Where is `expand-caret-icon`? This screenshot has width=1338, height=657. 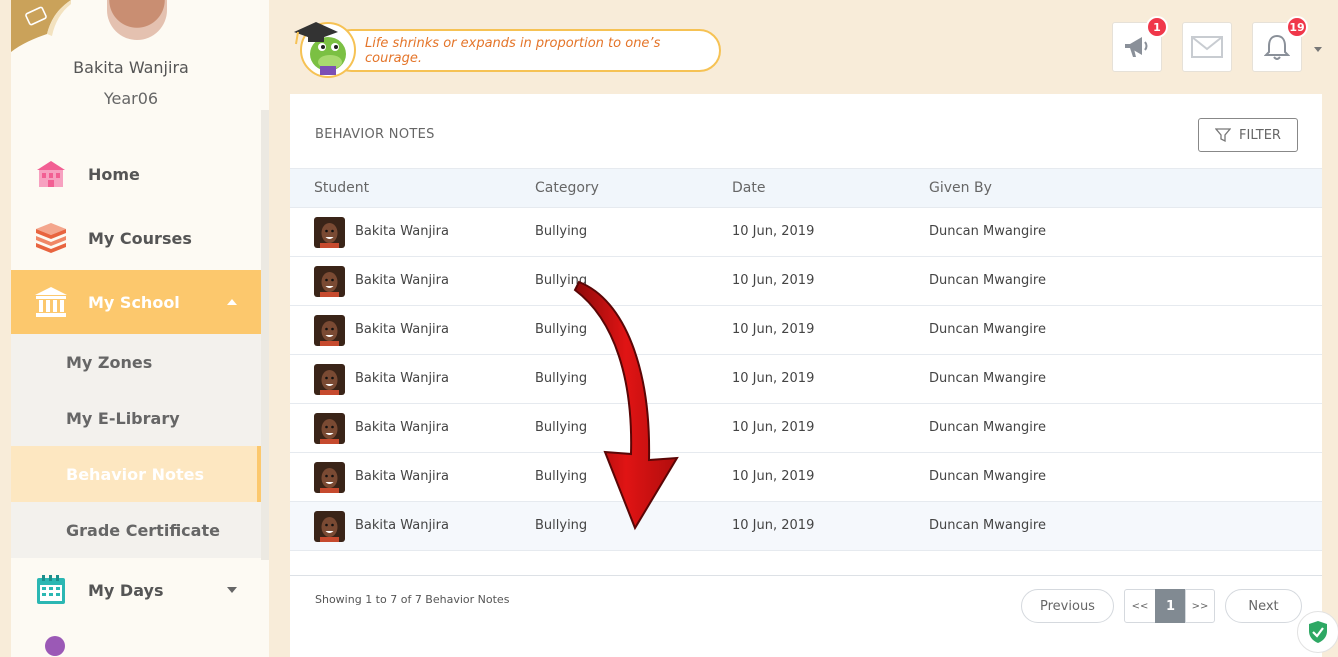 expand-caret-icon is located at coordinates (232, 590).